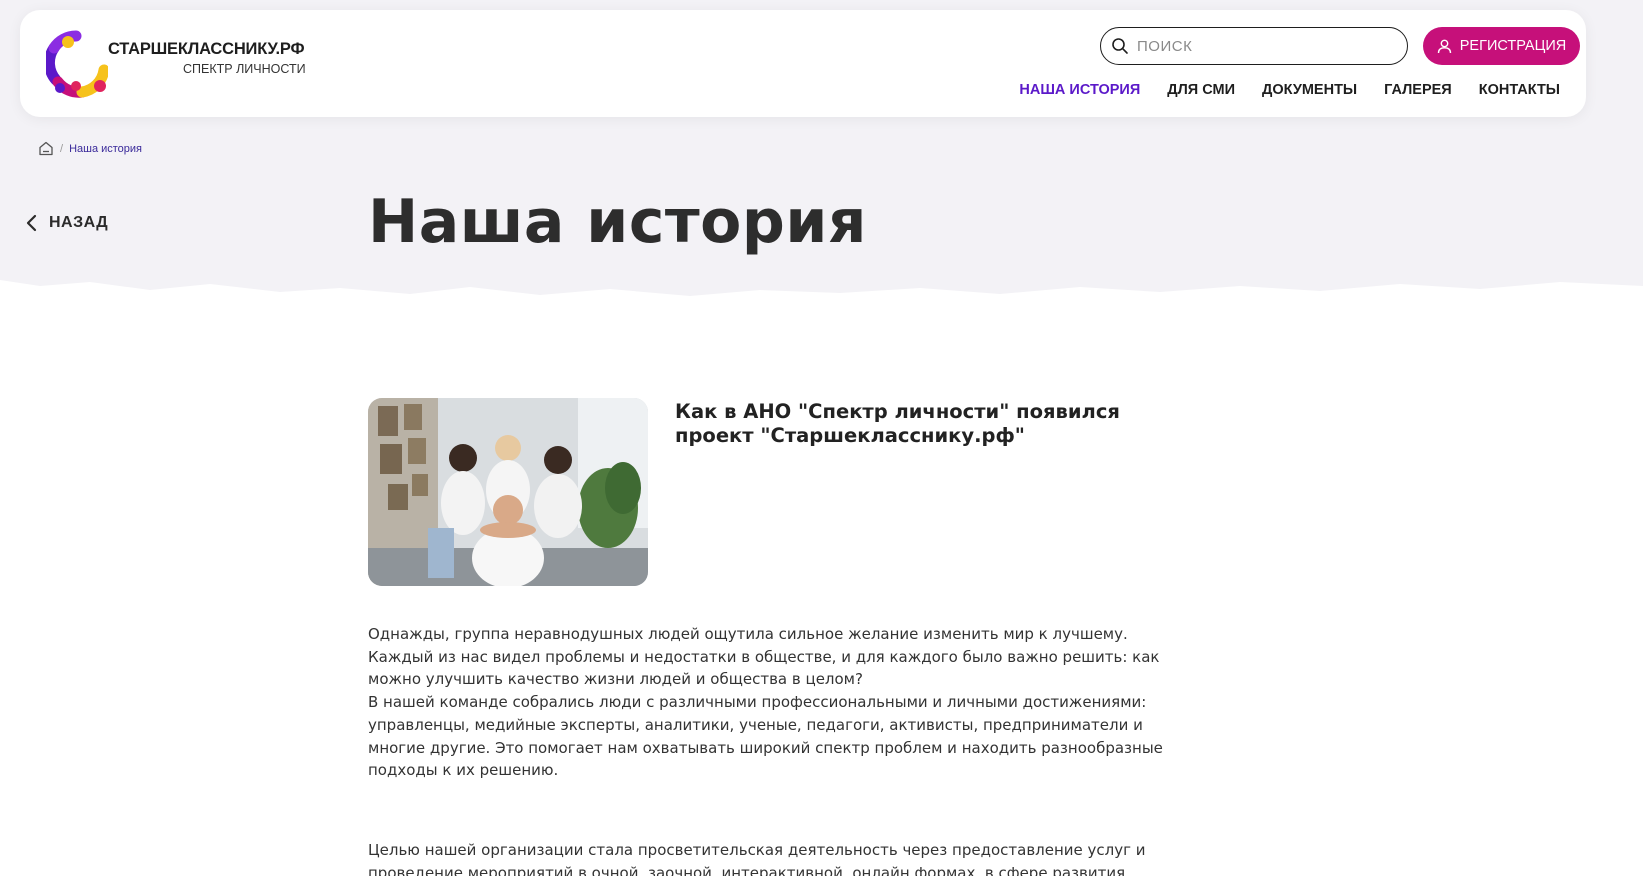  I want to click on breadcrumb-current: Наша история, so click(106, 148).